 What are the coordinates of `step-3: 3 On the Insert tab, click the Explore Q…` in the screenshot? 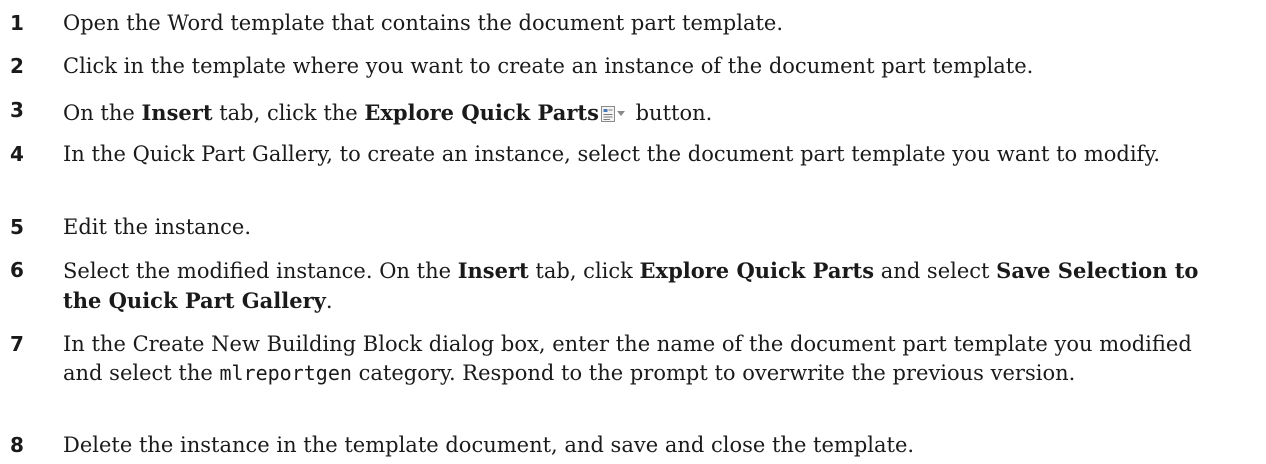 It's located at (606, 113).